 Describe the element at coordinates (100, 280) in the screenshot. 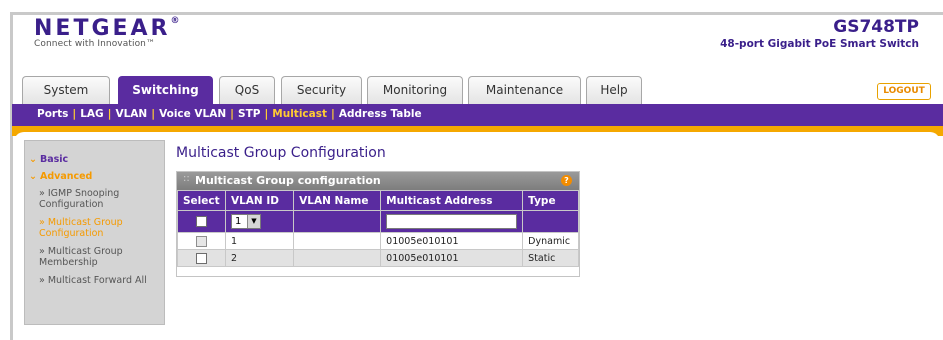

I see `sidebar-item-multicast-forward-all: » Multicast Forward All` at that location.